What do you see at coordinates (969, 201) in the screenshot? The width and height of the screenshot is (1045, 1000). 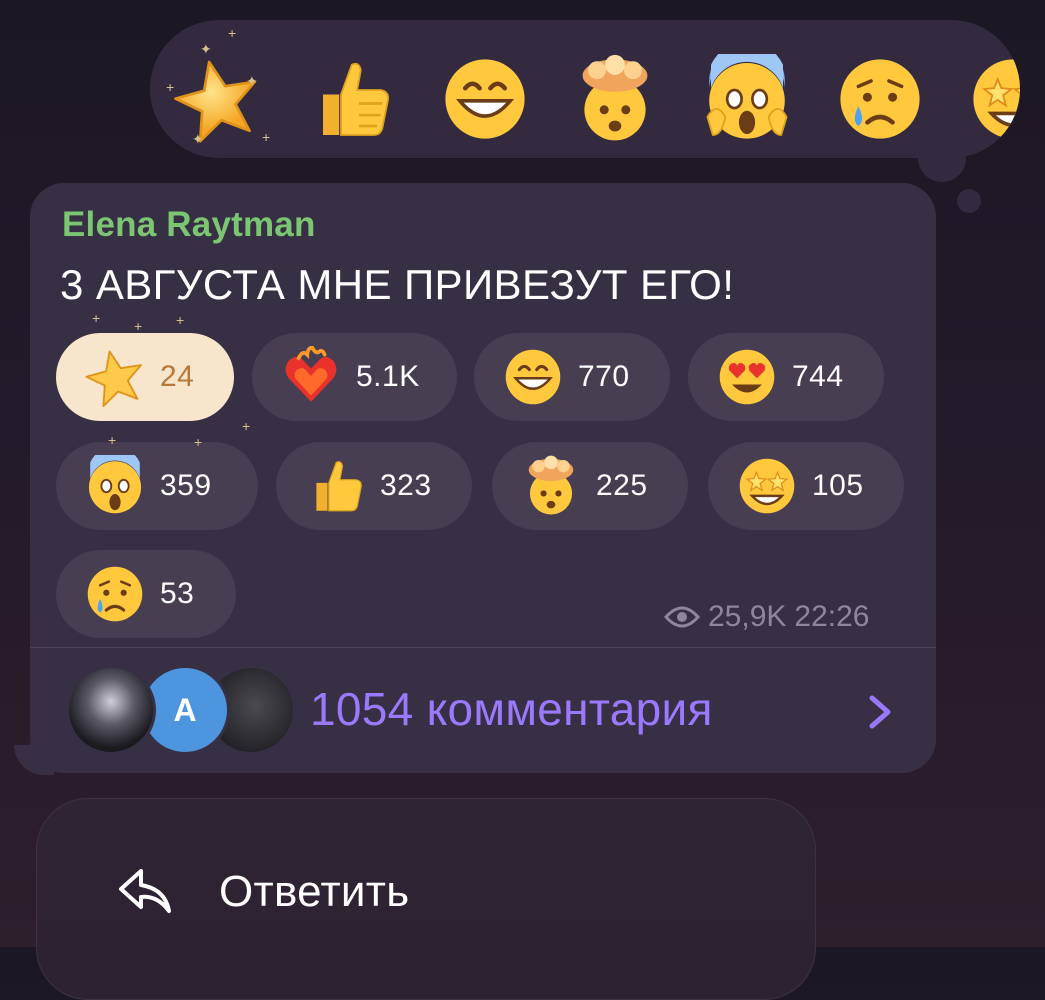 I see `picker-bubble-dot` at bounding box center [969, 201].